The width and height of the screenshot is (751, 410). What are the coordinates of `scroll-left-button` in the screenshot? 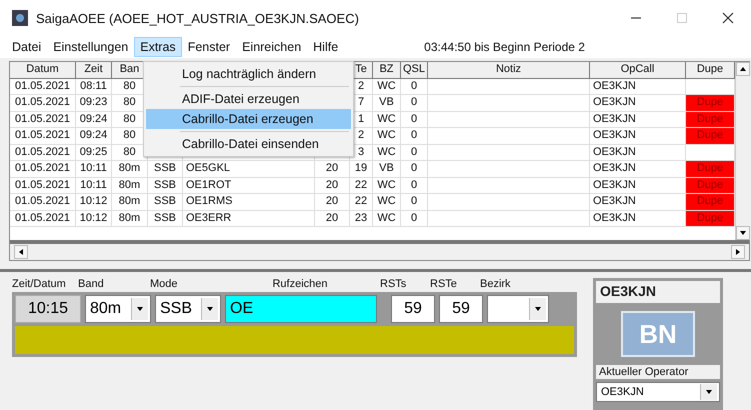 It's located at (21, 252).